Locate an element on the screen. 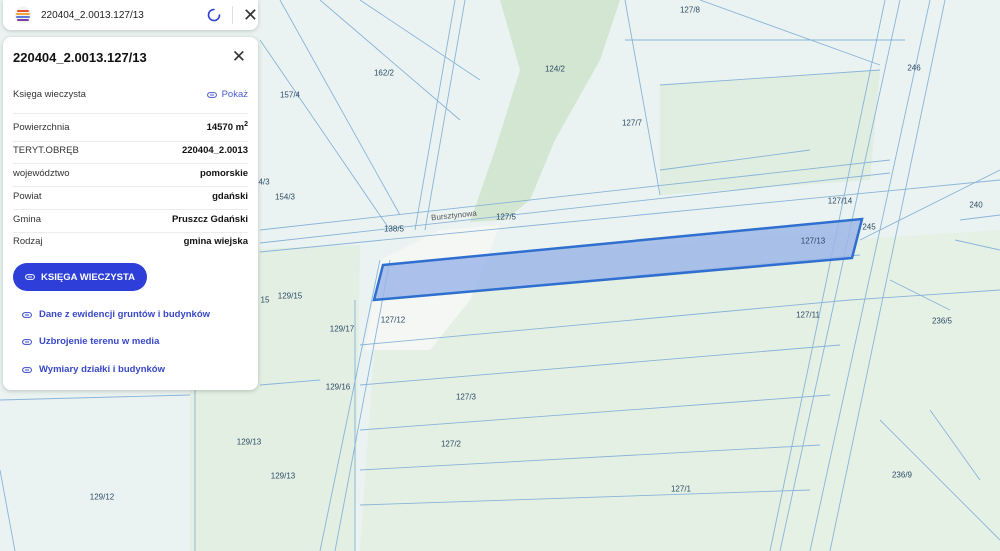 The image size is (1000, 551). parcel-label: 127/14 is located at coordinates (840, 201).